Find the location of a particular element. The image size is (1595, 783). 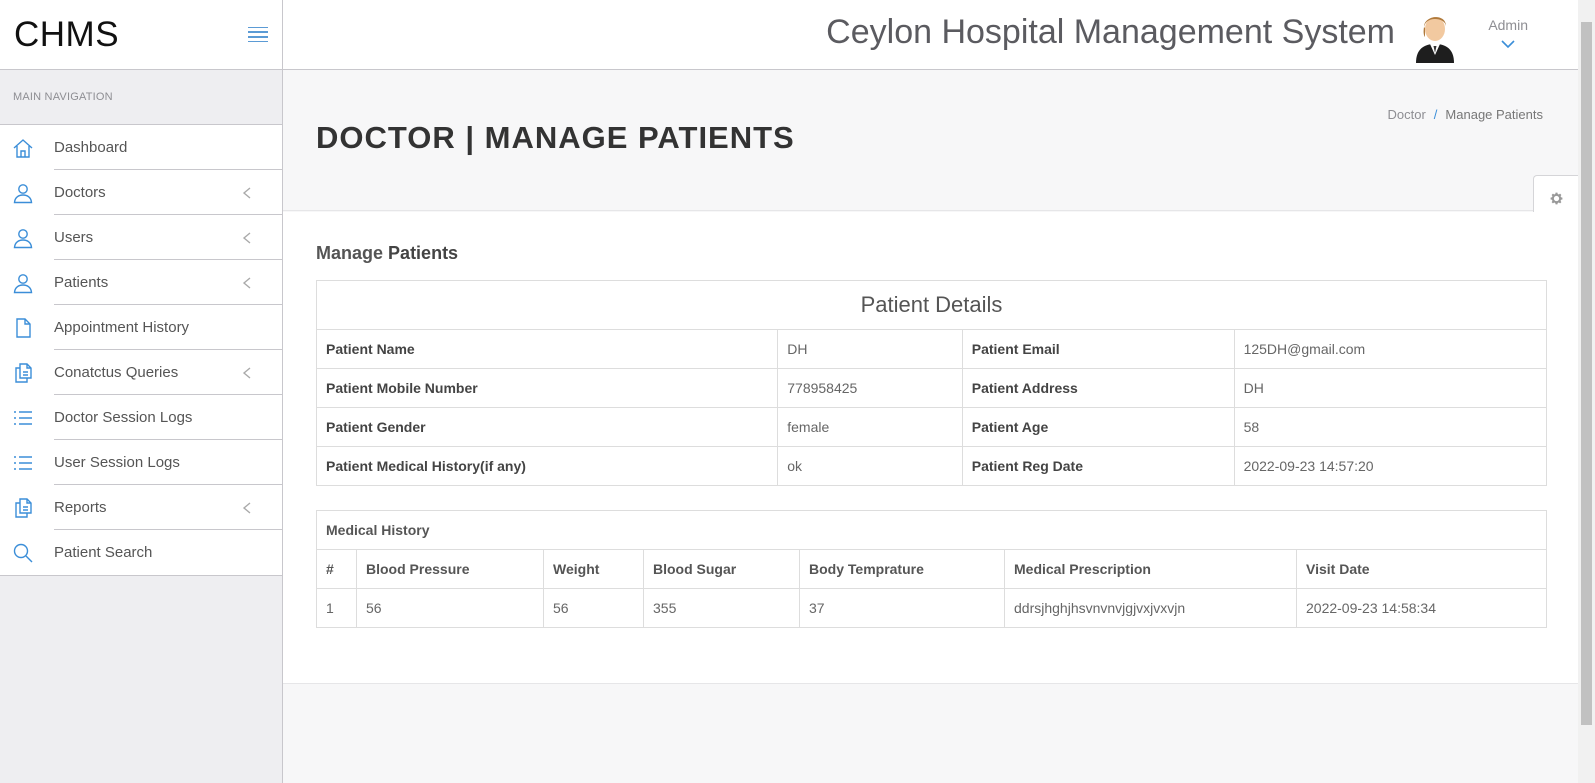

sidebar-item-label: Users is located at coordinates (74, 237).